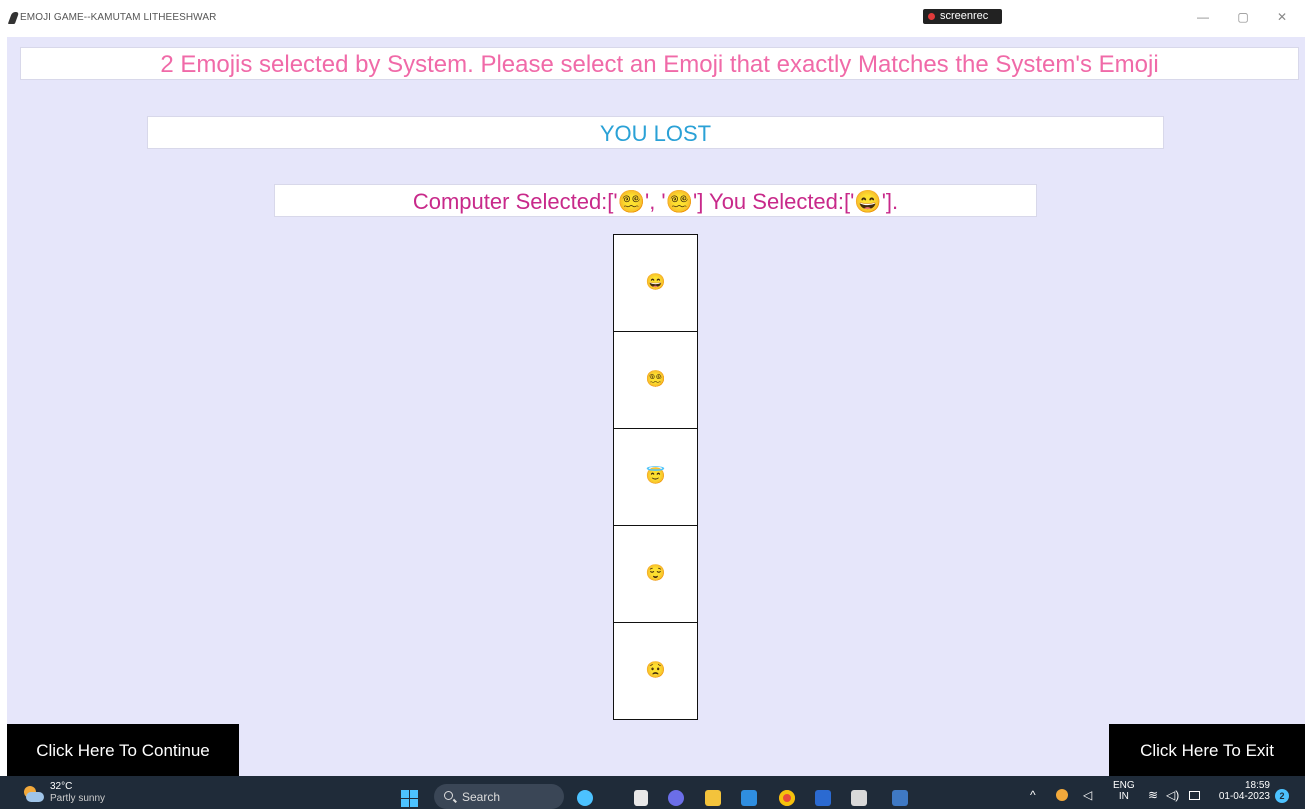  Describe the element at coordinates (1062, 795) in the screenshot. I see `tray-app-icon` at that location.